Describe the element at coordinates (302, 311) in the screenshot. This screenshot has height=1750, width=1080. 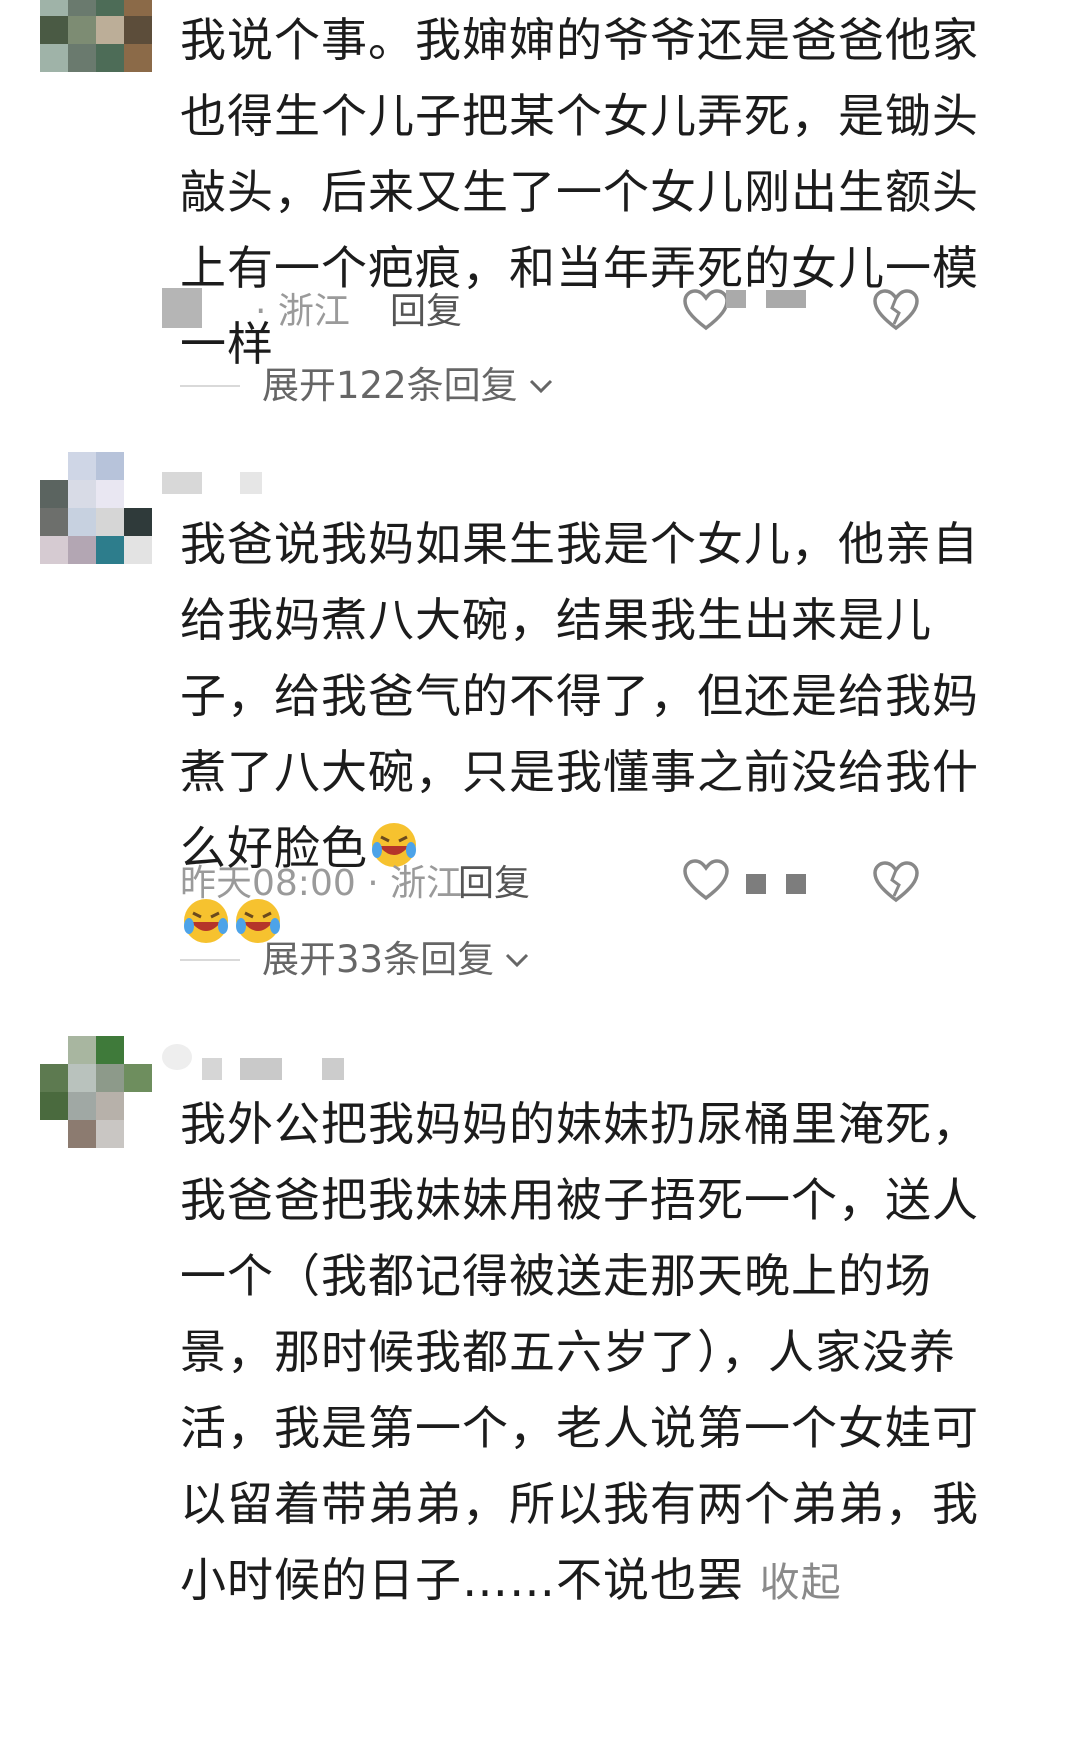
I see `comment-location: · 浙江` at that location.